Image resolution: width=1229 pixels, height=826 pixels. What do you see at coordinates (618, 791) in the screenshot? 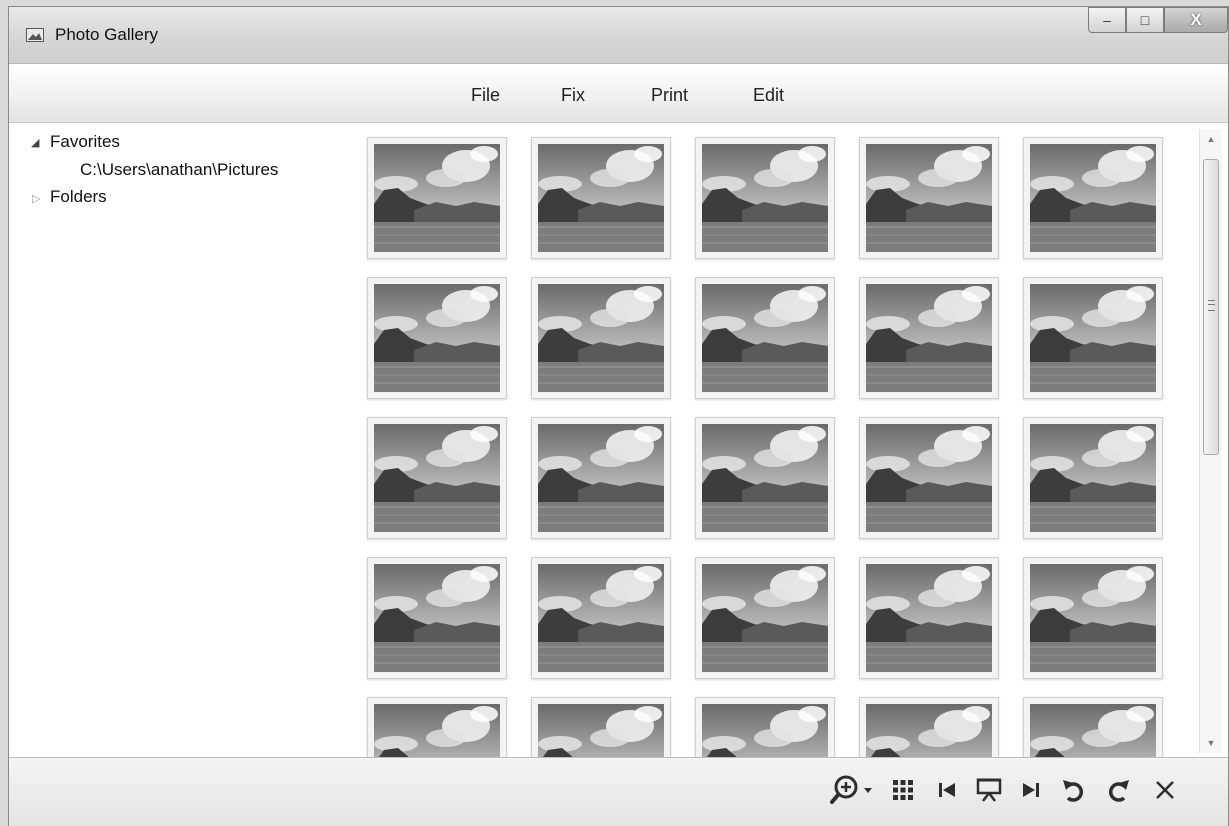
I see `bottom-toolbar` at bounding box center [618, 791].